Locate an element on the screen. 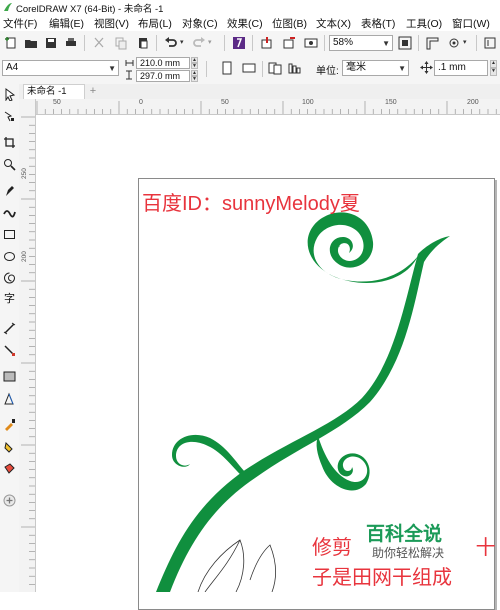  canvas-bottom-text-line1-start: 修剪 is located at coordinates (332, 548).